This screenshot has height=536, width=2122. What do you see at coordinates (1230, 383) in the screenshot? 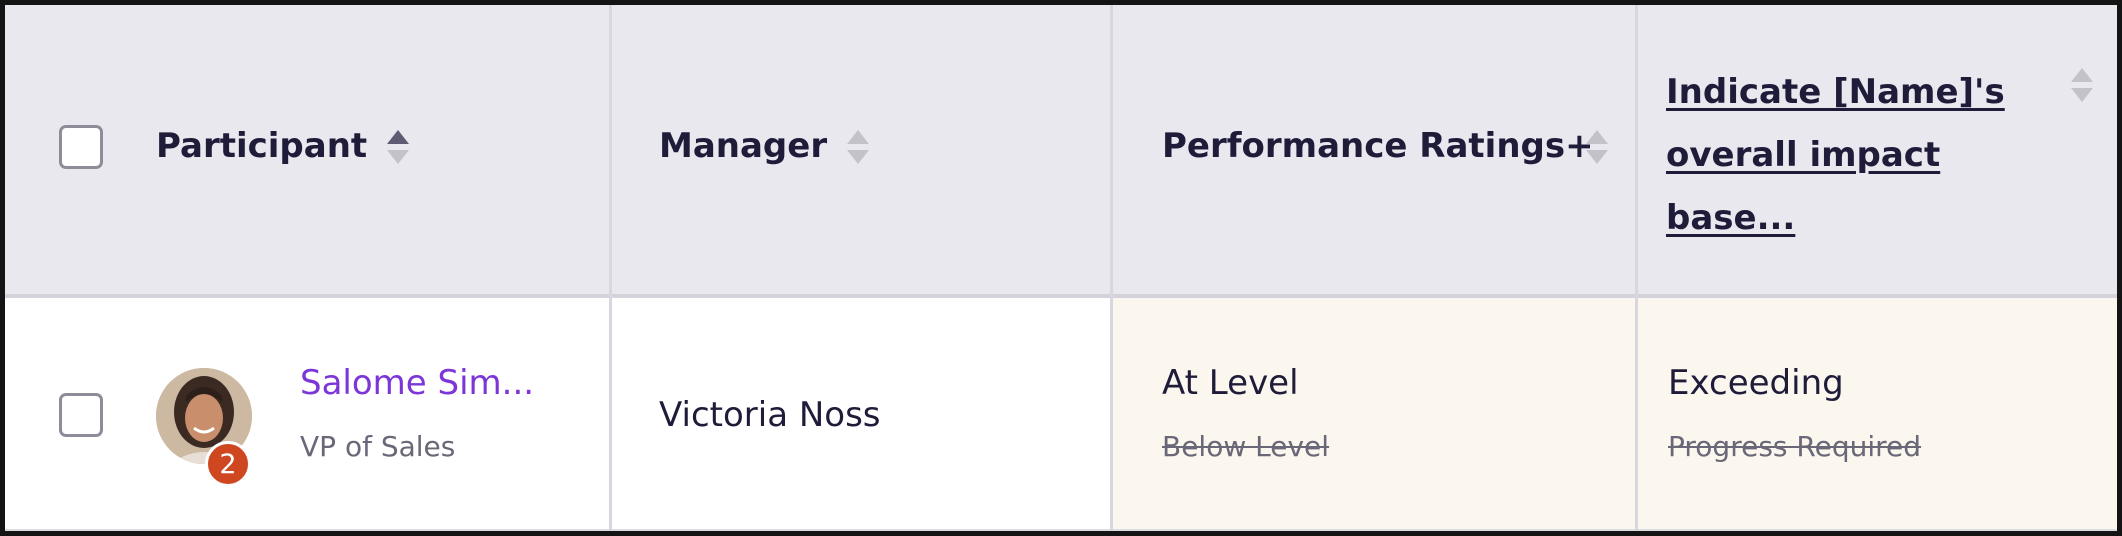
I see `performance-rating-current: At Level` at bounding box center [1230, 383].